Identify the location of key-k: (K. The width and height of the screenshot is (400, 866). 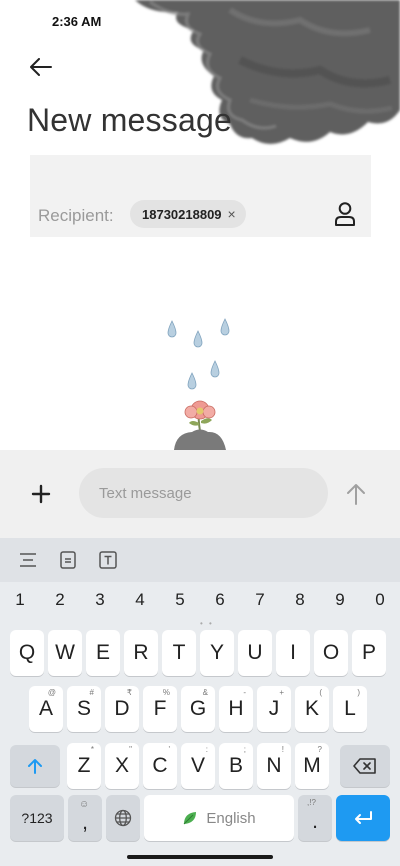
(312, 709).